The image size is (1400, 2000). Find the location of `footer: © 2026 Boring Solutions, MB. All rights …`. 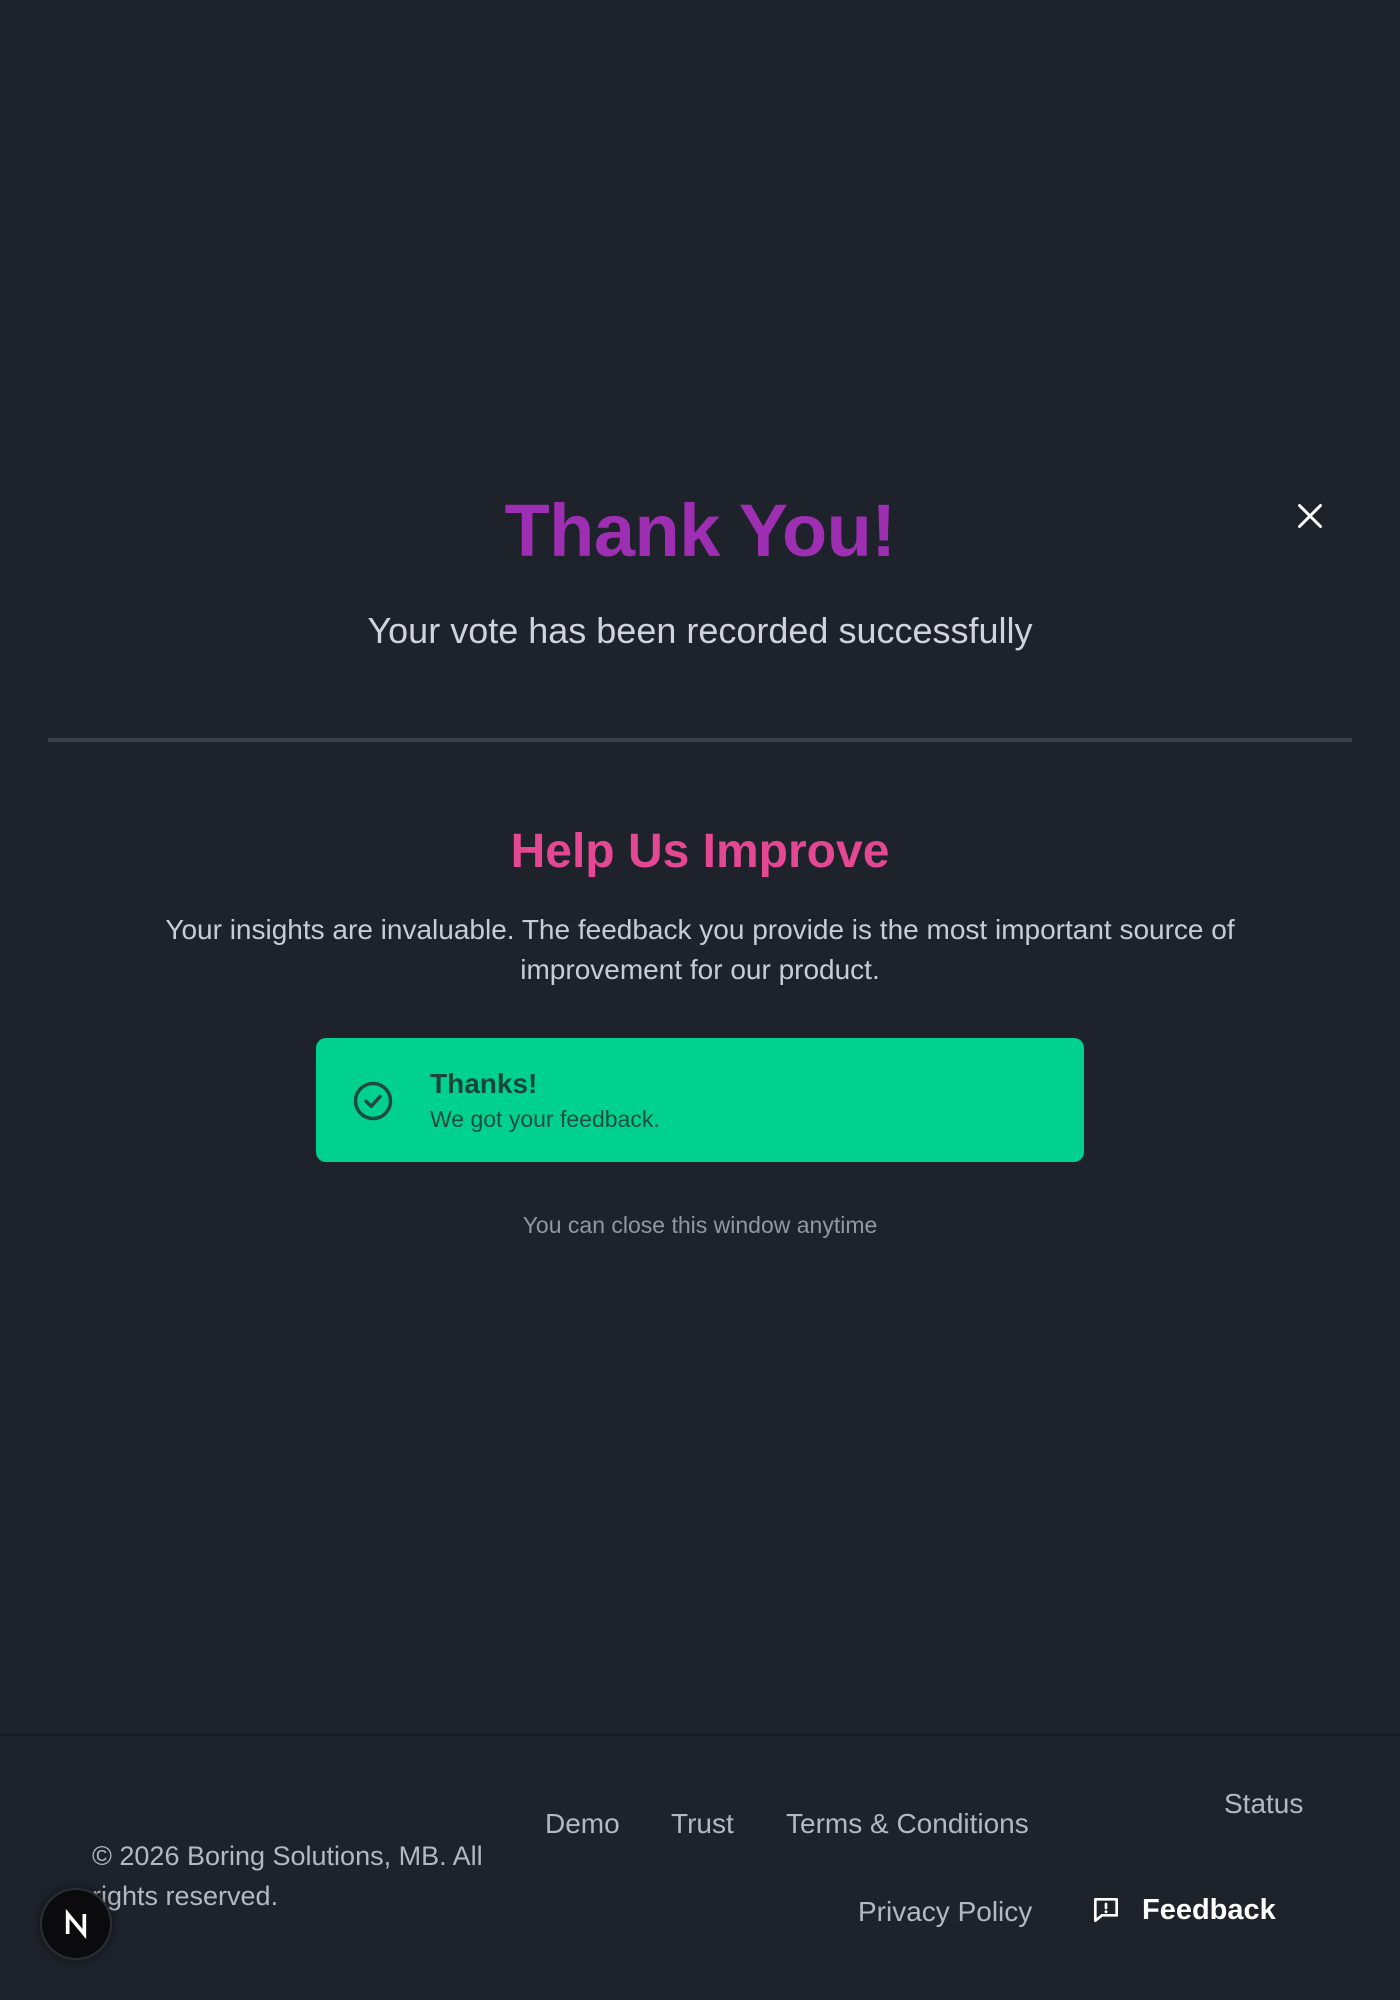

footer: © 2026 Boring Solutions, MB. All rights … is located at coordinates (700, 1867).